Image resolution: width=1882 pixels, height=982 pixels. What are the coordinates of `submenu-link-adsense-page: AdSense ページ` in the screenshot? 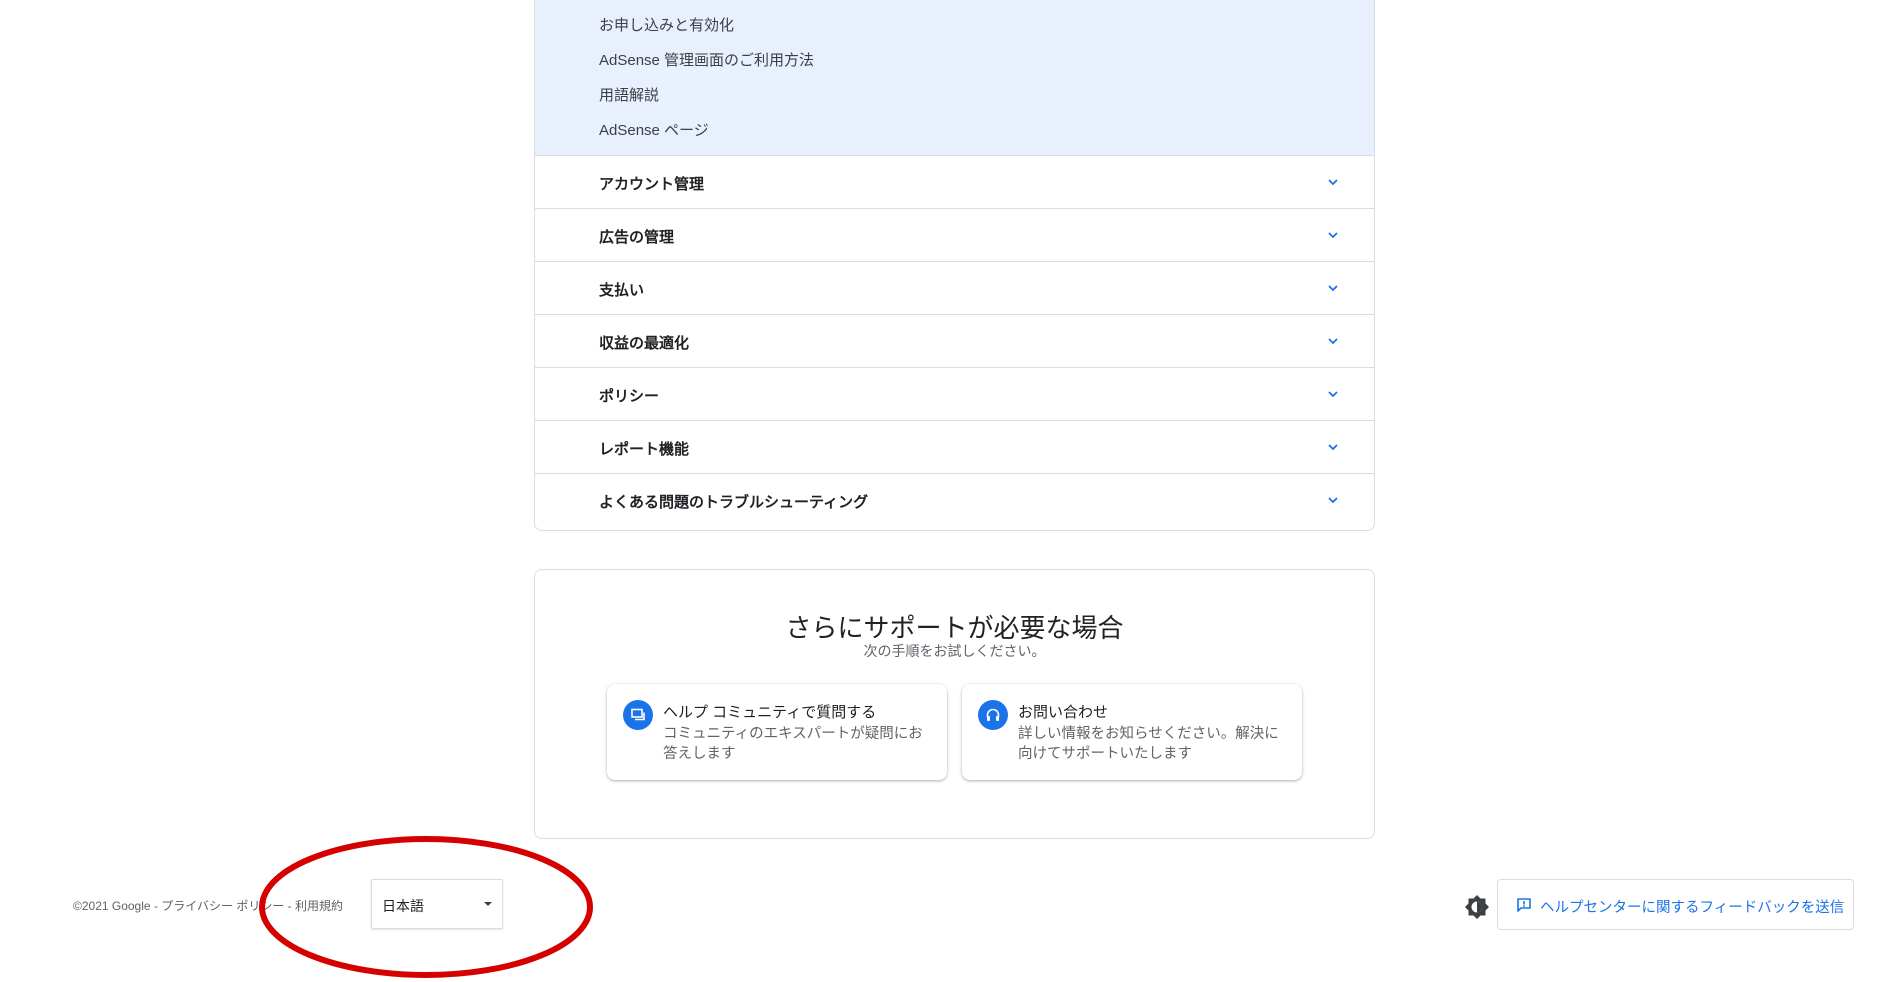 It's located at (654, 129).